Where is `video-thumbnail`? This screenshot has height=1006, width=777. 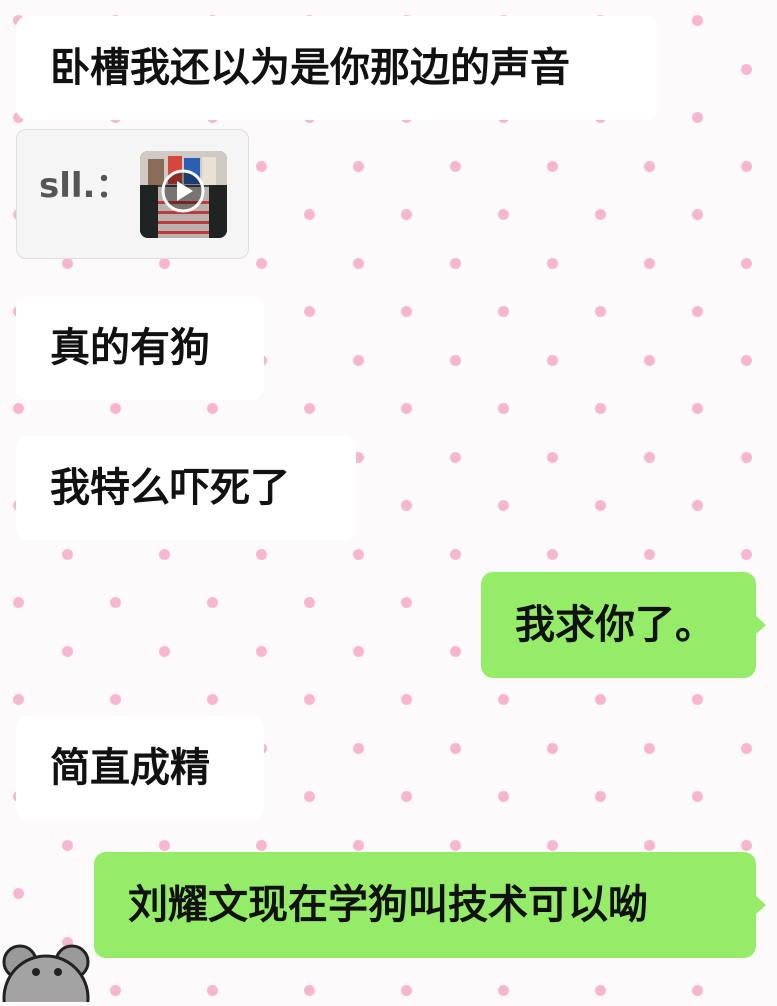
video-thumbnail is located at coordinates (183, 194).